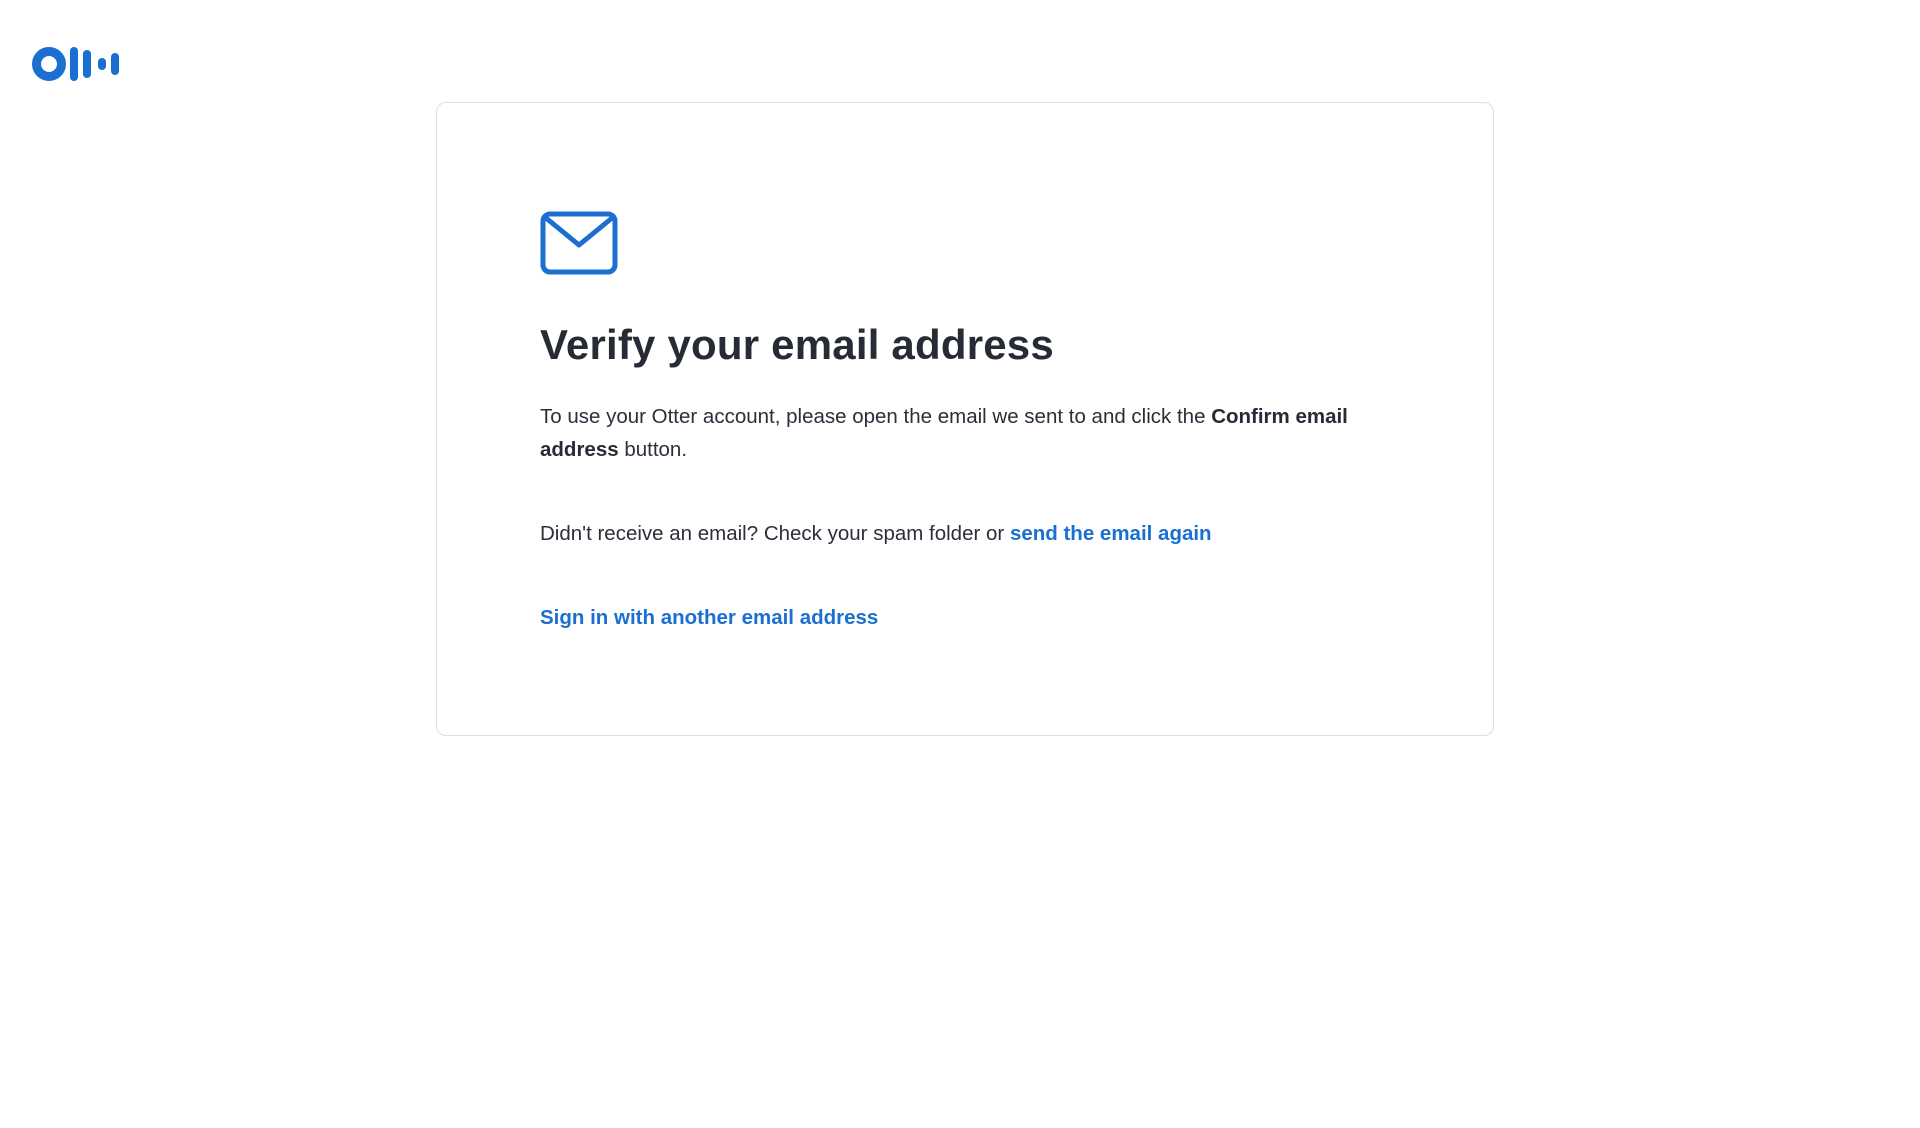  What do you see at coordinates (653, 449) in the screenshot?
I see `instruction-text-after: button.` at bounding box center [653, 449].